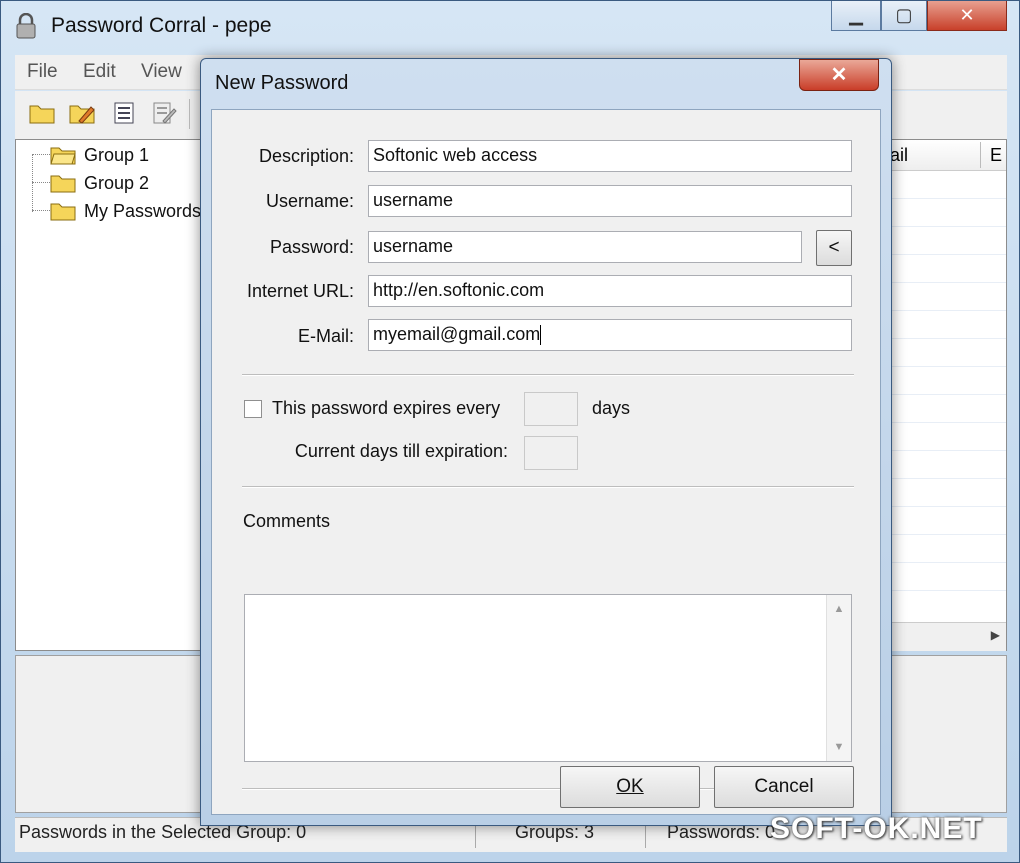 The height and width of the screenshot is (863, 1020). What do you see at coordinates (610, 291) in the screenshot?
I see `url-field: http://en.softonic.com` at bounding box center [610, 291].